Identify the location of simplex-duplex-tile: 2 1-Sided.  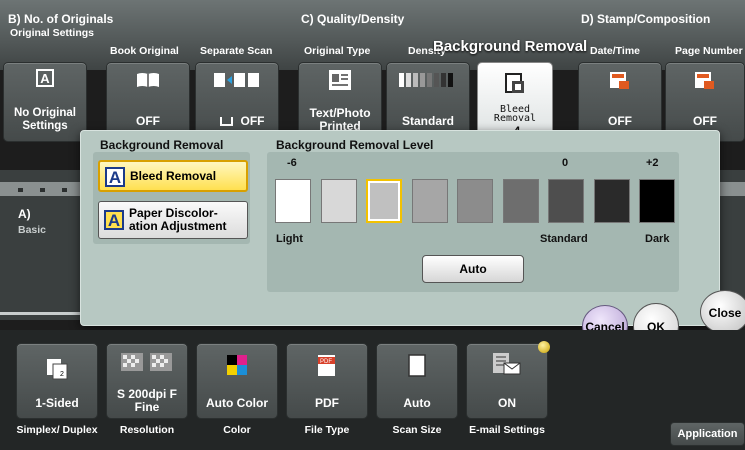
(57, 381).